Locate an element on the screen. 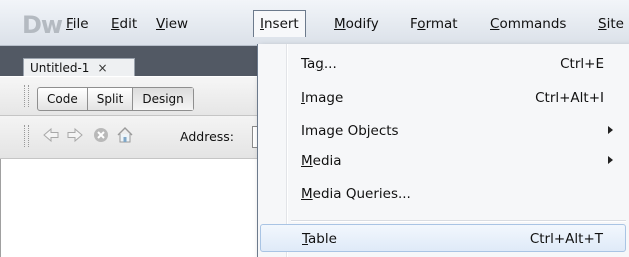 The width and height of the screenshot is (629, 257). forward-arrow-icon is located at coordinates (75, 135).